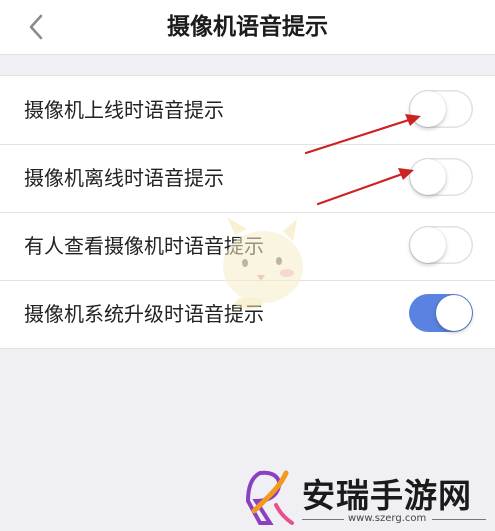 The height and width of the screenshot is (531, 495). I want to click on setting-label: 摄像机上线时语音提示, so click(124, 110).